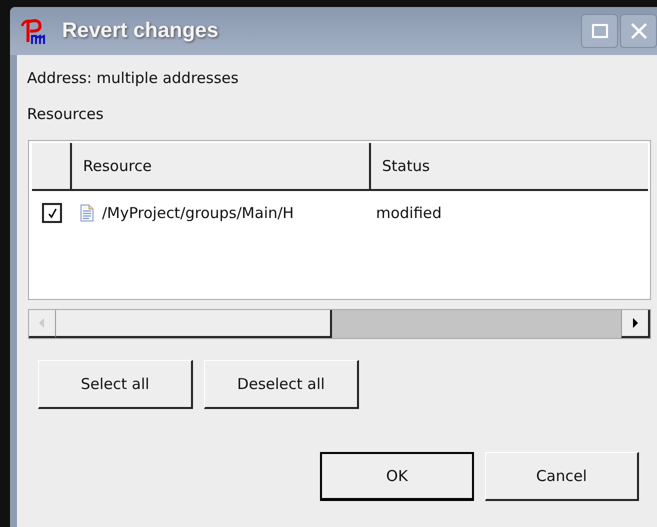  I want to click on document-icon, so click(87, 213).